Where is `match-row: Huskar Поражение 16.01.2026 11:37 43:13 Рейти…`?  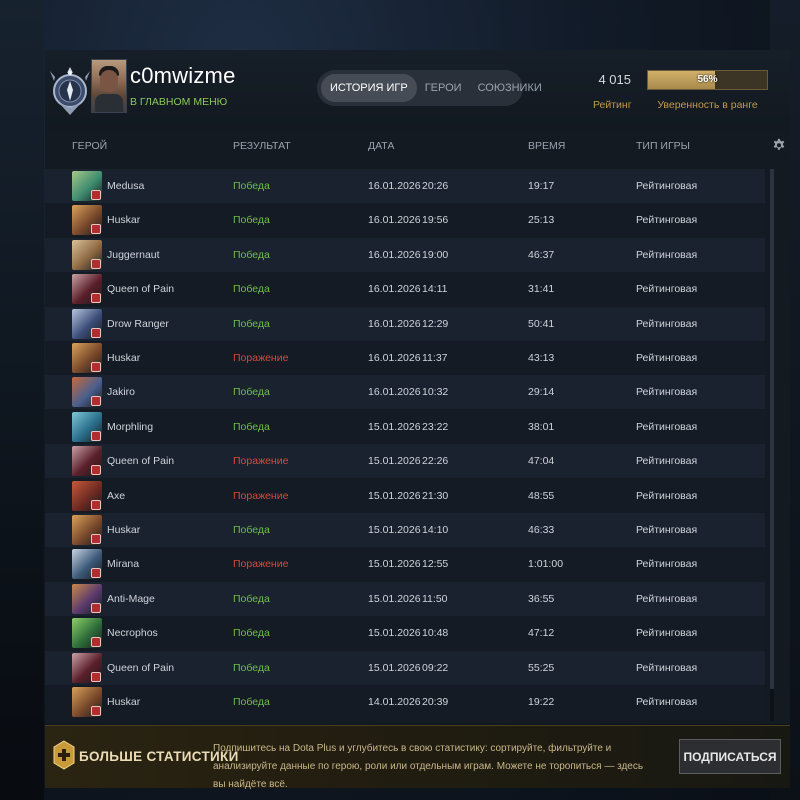 match-row: Huskar Поражение 16.01.2026 11:37 43:13 Рейти… is located at coordinates (405, 358).